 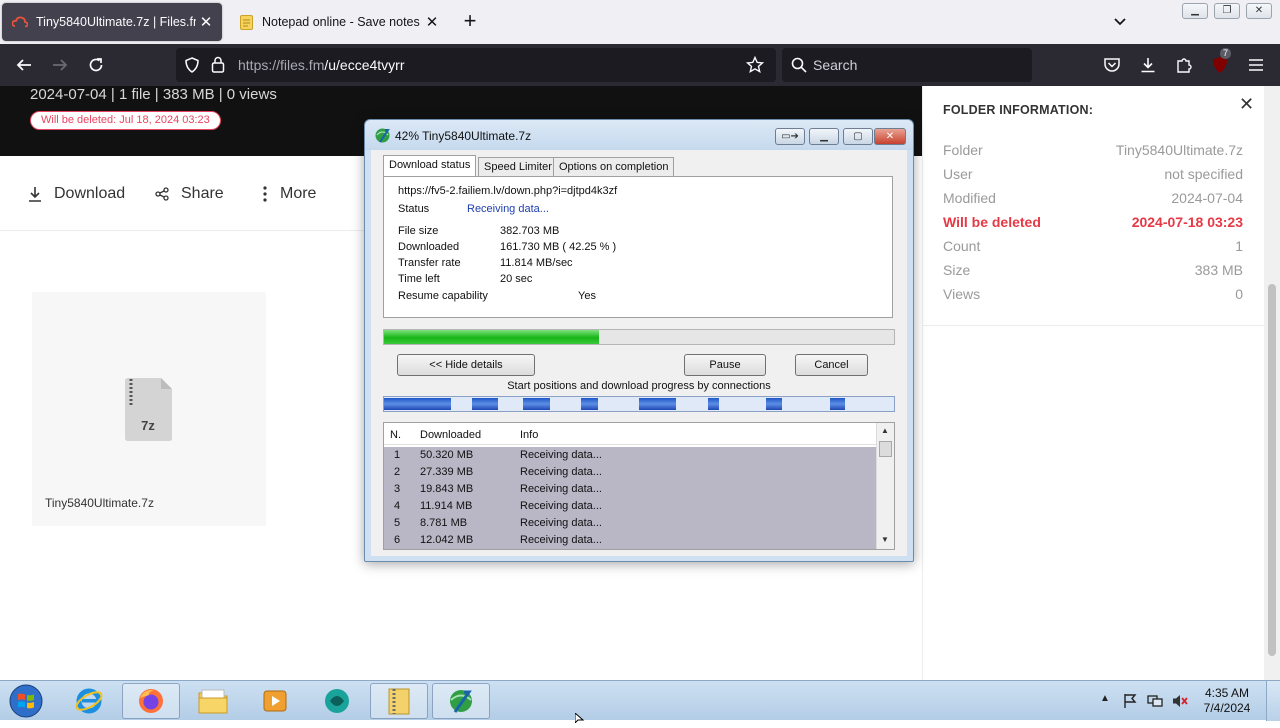 I want to click on user-row: User not specified, so click(x=1093, y=176).